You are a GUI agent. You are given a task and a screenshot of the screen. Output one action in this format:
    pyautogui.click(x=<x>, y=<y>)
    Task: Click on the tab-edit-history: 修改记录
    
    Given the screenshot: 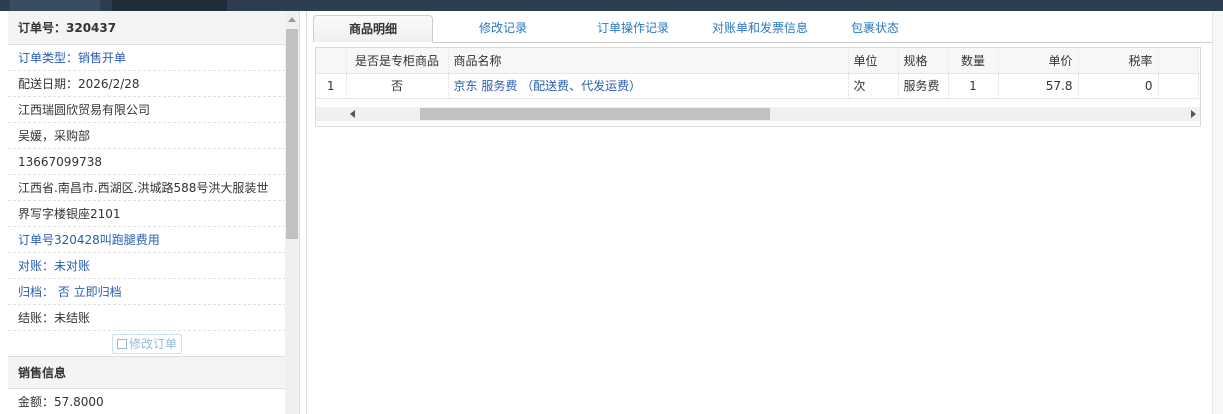 What is the action you would take?
    pyautogui.click(x=503, y=29)
    